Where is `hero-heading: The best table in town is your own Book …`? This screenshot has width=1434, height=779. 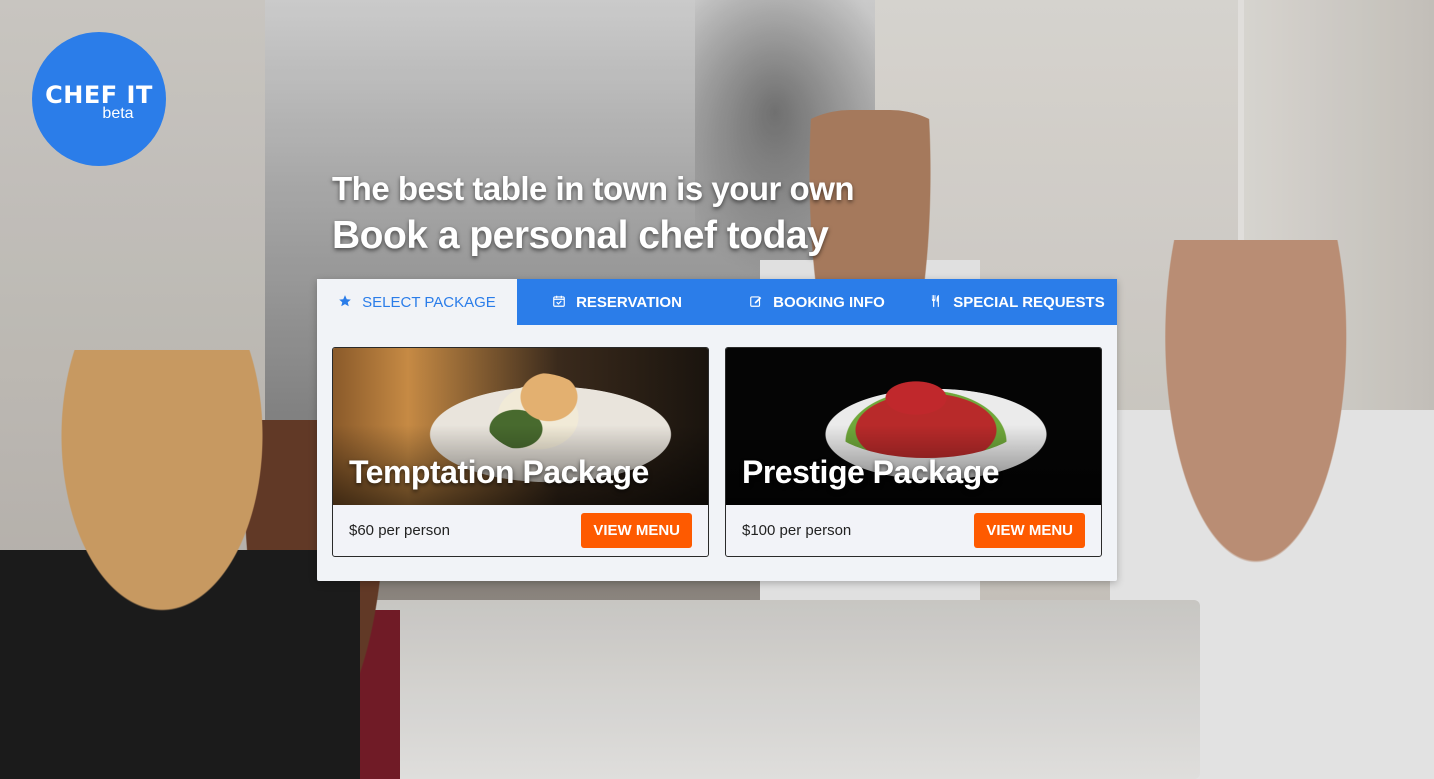
hero-heading: The best table in town is your own Book … is located at coordinates (593, 214).